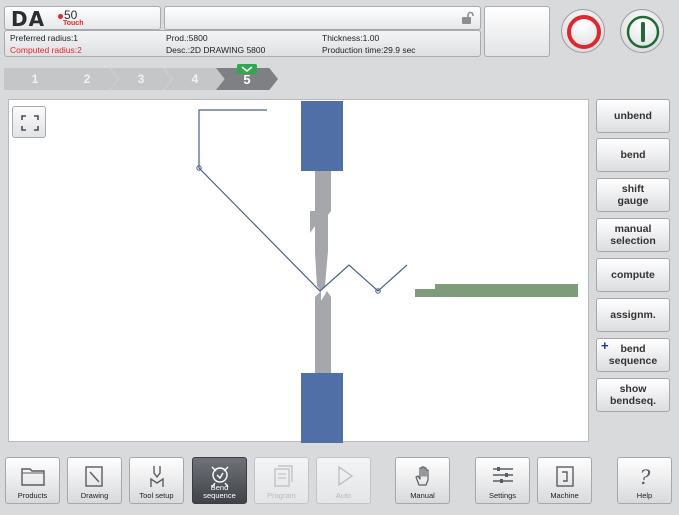  Describe the element at coordinates (157, 476) in the screenshot. I see `tool-setup-icon` at that location.